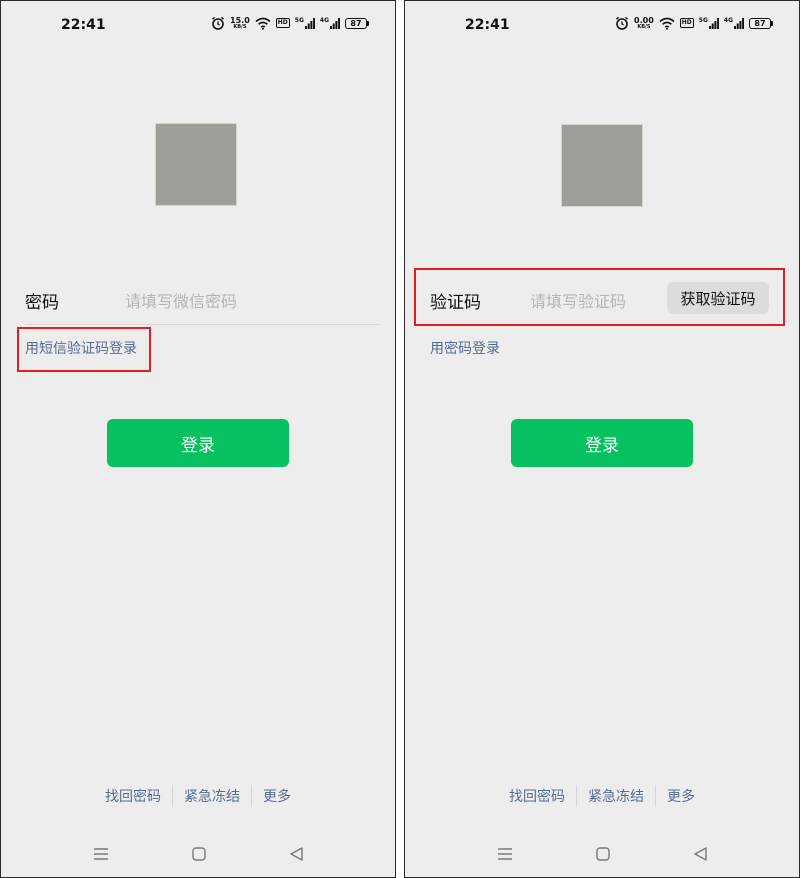  Describe the element at coordinates (181, 300) in the screenshot. I see `password-input: 请填写微信密码` at that location.